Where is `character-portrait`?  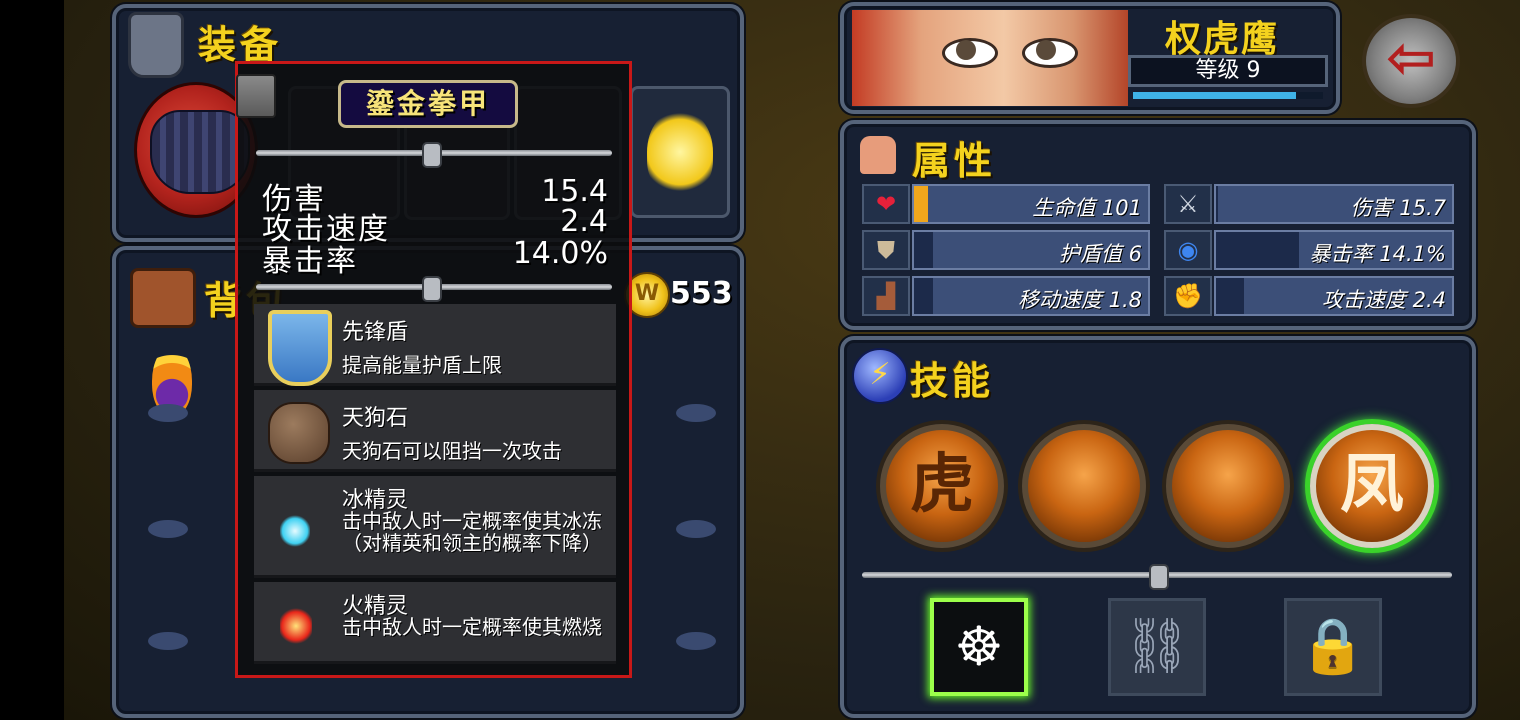
character-portrait is located at coordinates (990, 58).